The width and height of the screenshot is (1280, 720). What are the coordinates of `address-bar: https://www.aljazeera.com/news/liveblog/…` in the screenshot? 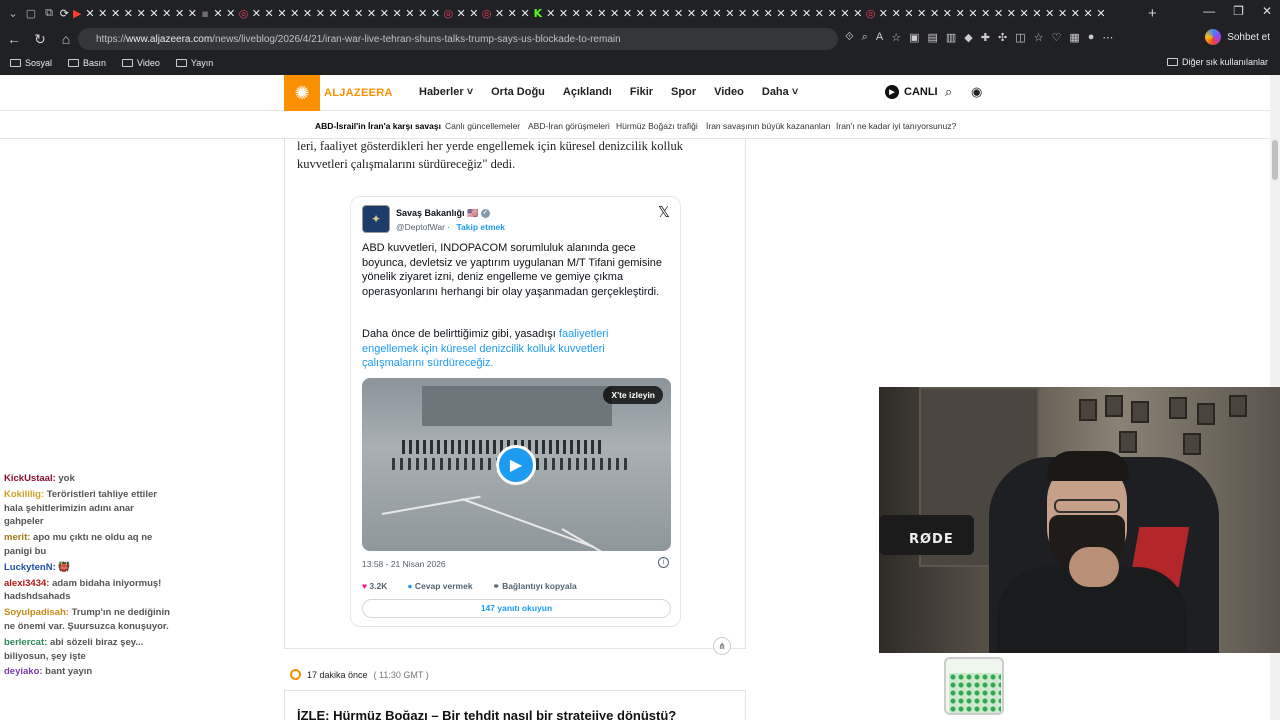 It's located at (458, 39).